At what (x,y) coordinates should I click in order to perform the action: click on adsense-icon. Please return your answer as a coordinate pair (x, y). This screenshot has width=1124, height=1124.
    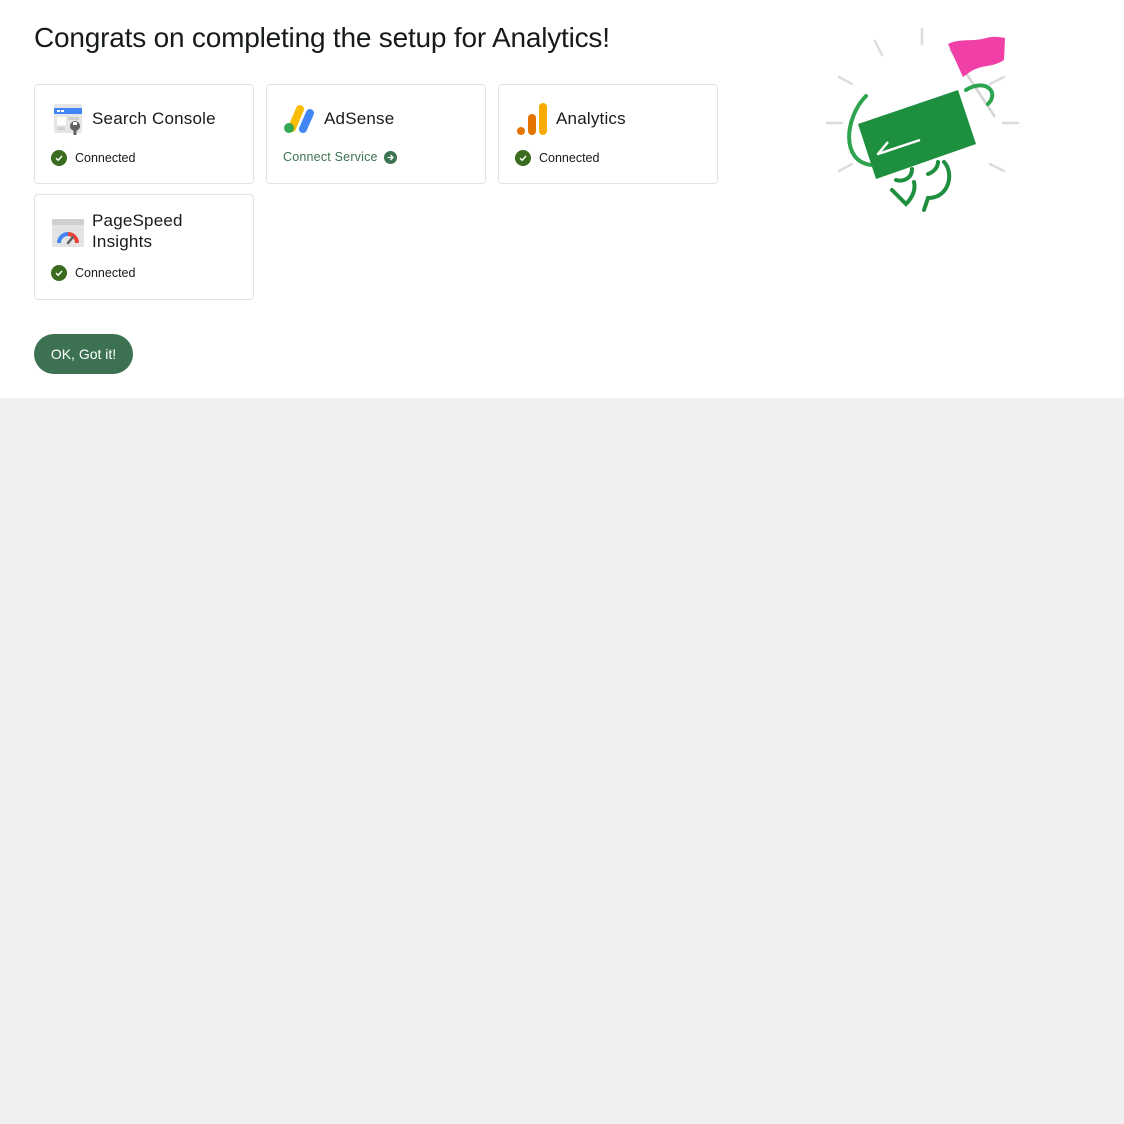
    Looking at the image, I should click on (299, 119).